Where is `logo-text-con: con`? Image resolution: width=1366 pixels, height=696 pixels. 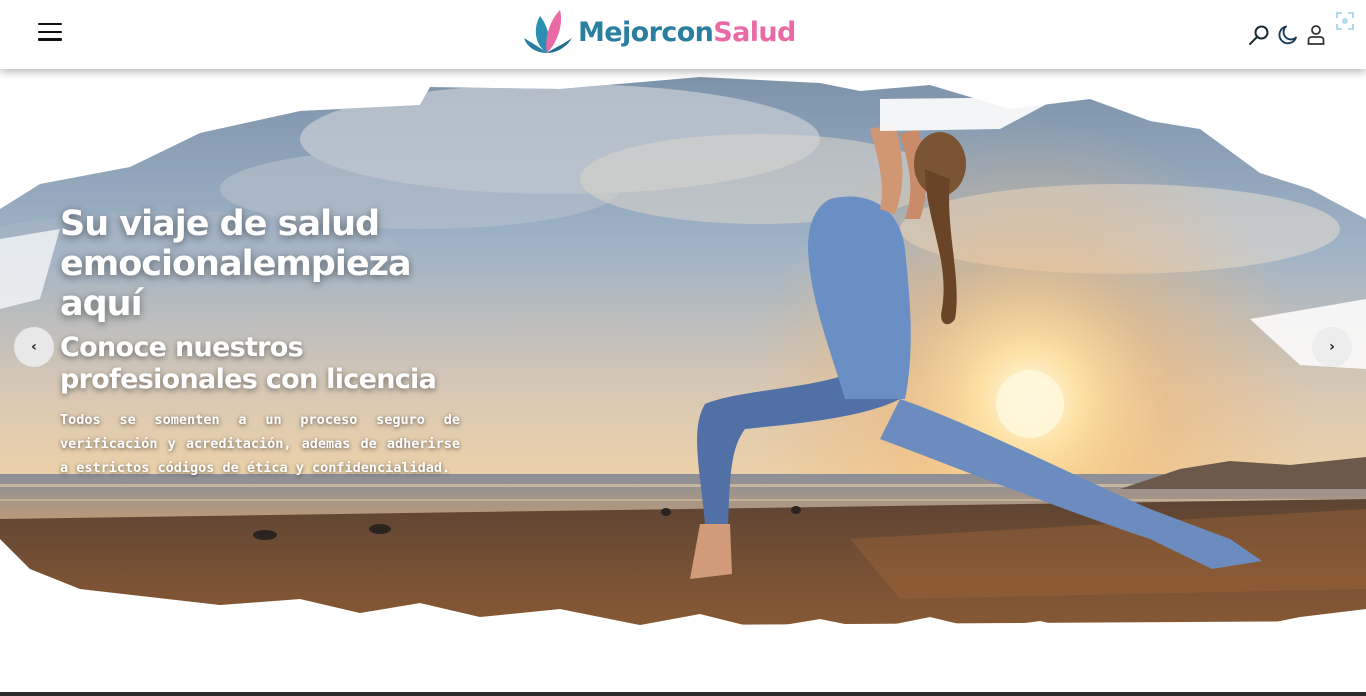 logo-text-con: con is located at coordinates (687, 32).